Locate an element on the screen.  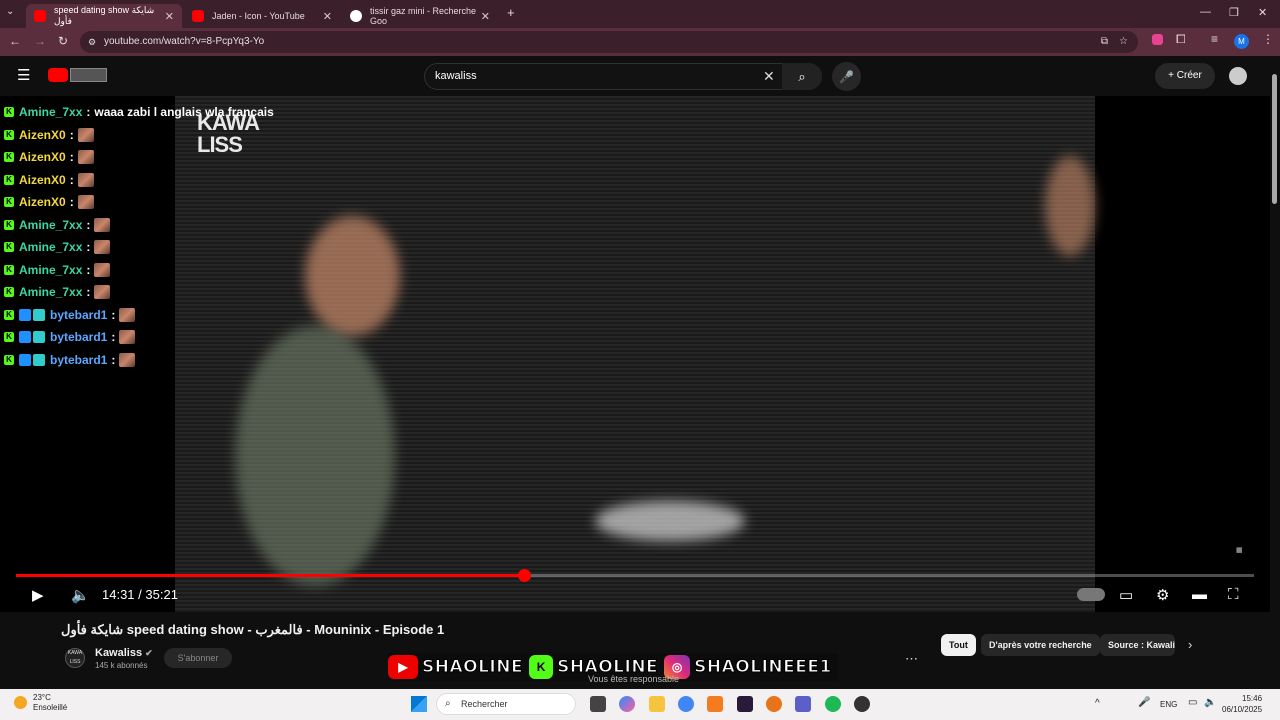
extensions-puzzle-icon: ⧠ is located at coordinates (1181, 39).